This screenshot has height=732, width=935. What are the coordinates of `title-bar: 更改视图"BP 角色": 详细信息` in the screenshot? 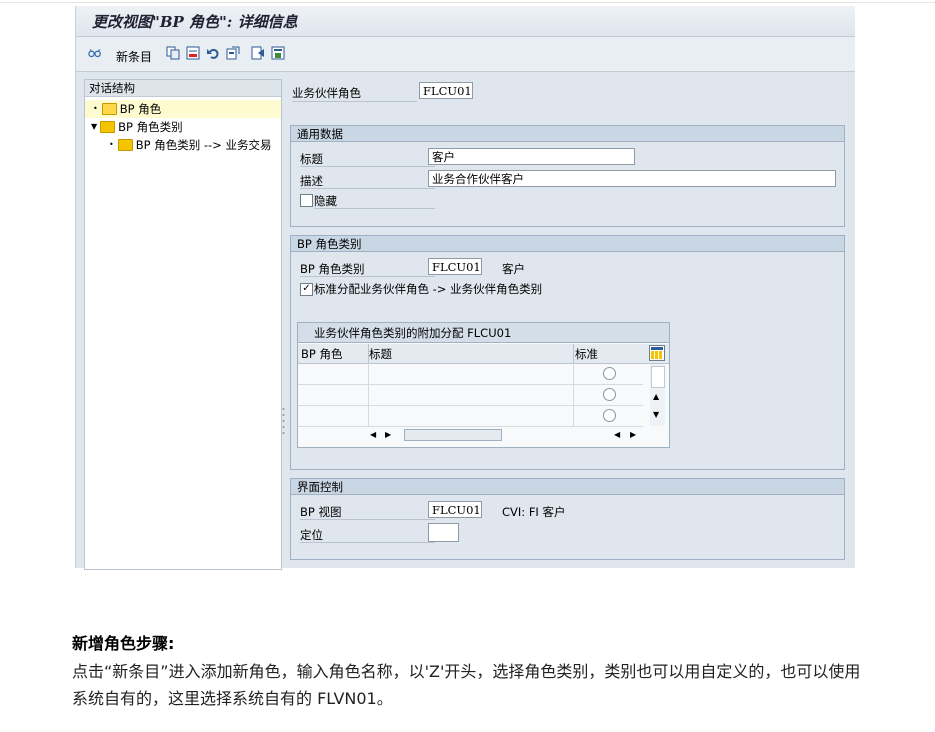 It's located at (465, 21).